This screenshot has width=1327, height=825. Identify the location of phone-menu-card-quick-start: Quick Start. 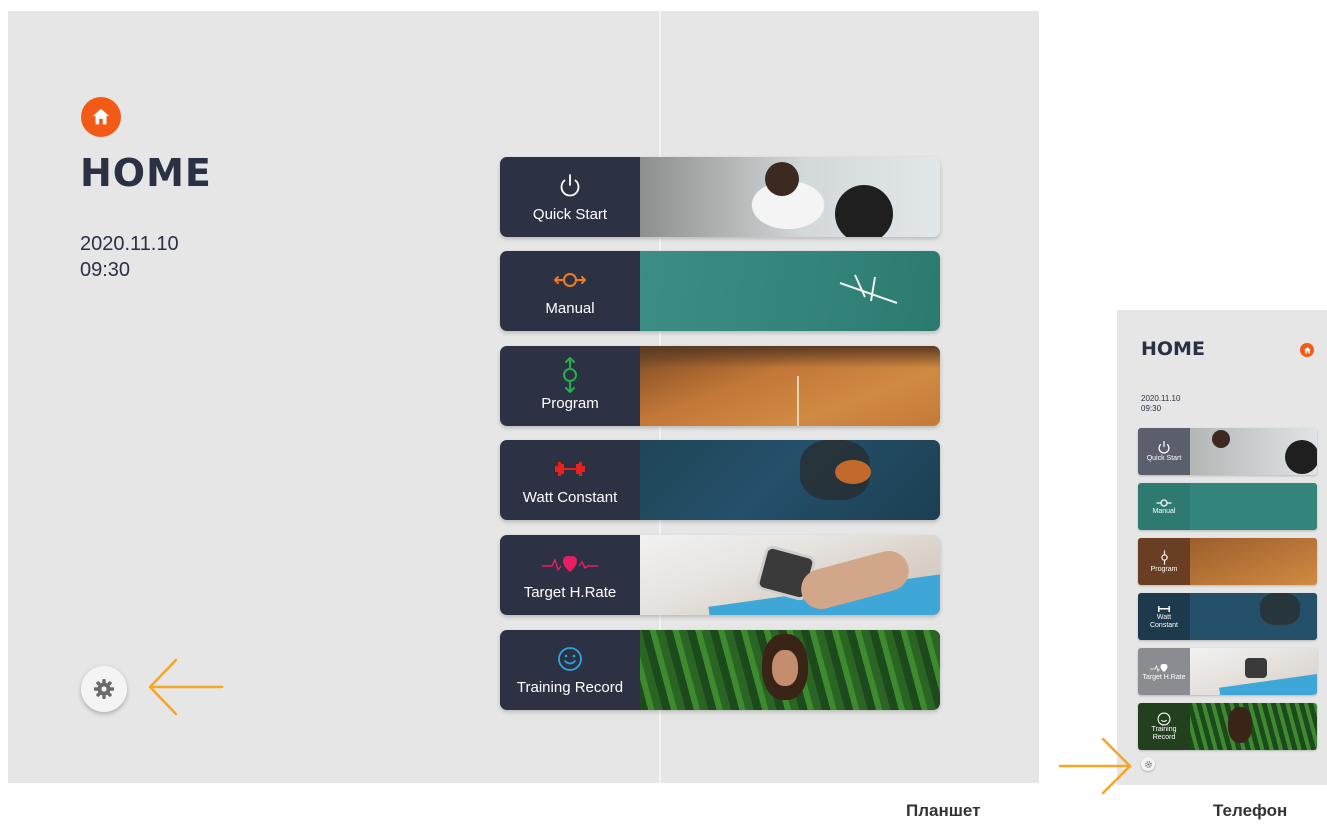
(1227, 451).